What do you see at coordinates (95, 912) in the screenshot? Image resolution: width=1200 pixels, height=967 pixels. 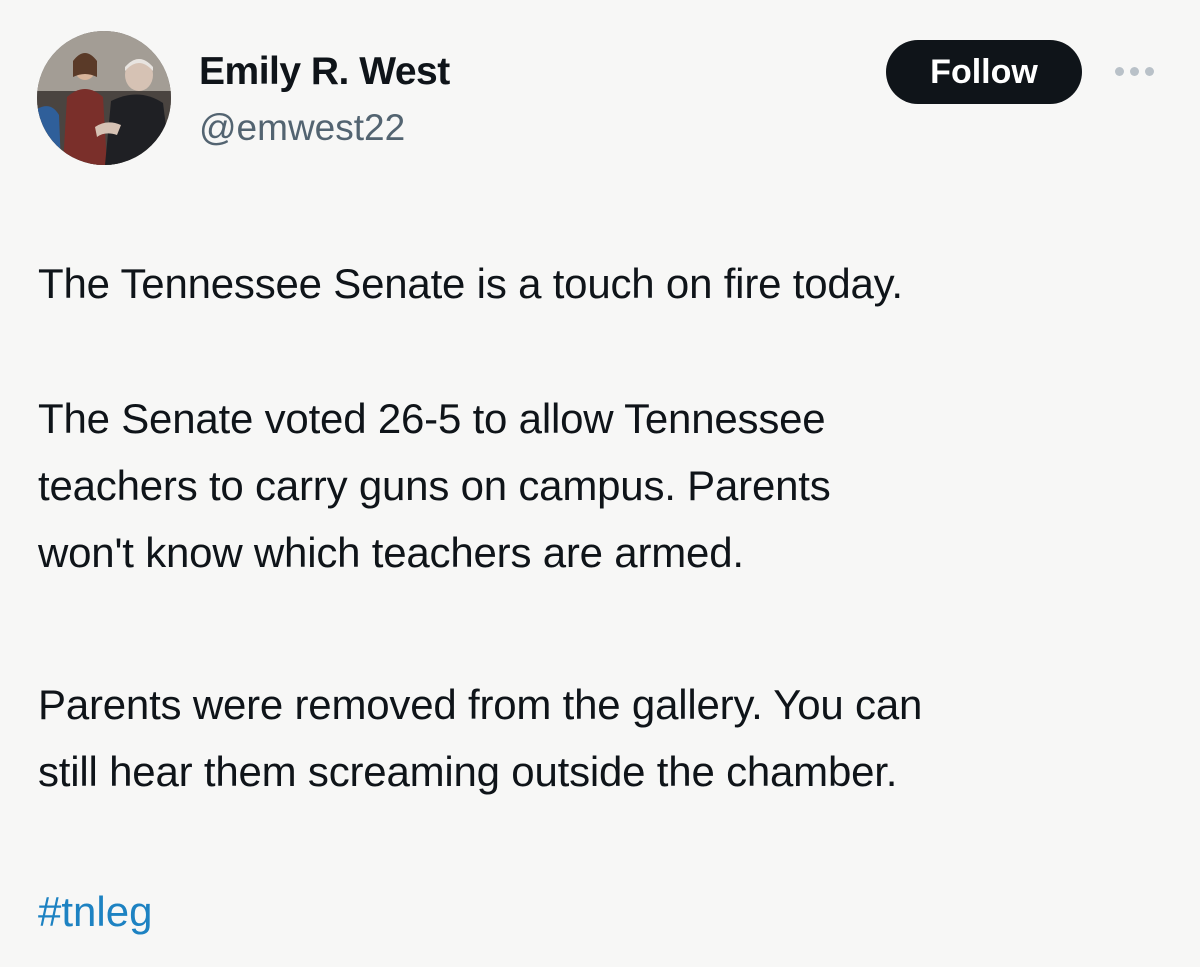 I see `hashtag-link: #tnleg` at bounding box center [95, 912].